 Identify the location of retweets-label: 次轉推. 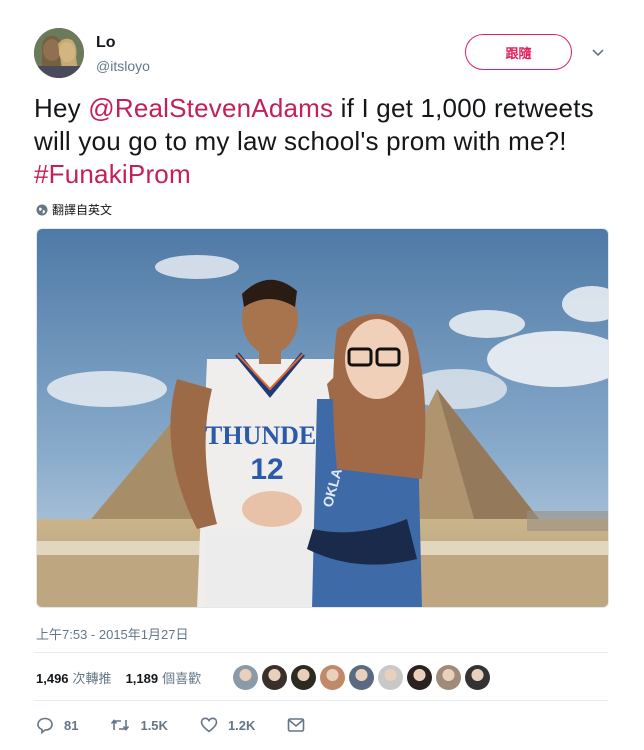
(92, 678).